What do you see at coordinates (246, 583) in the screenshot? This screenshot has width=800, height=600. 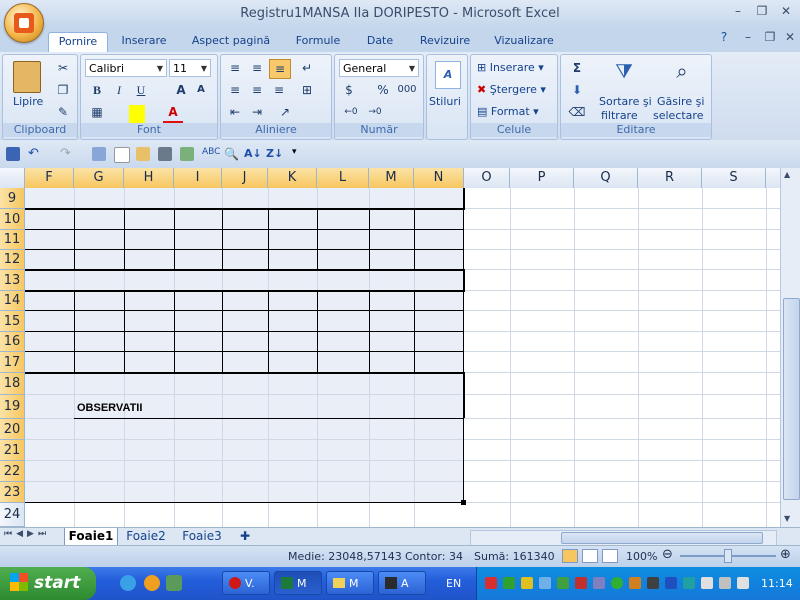 I see `taskbar-button-opera: V.` at bounding box center [246, 583].